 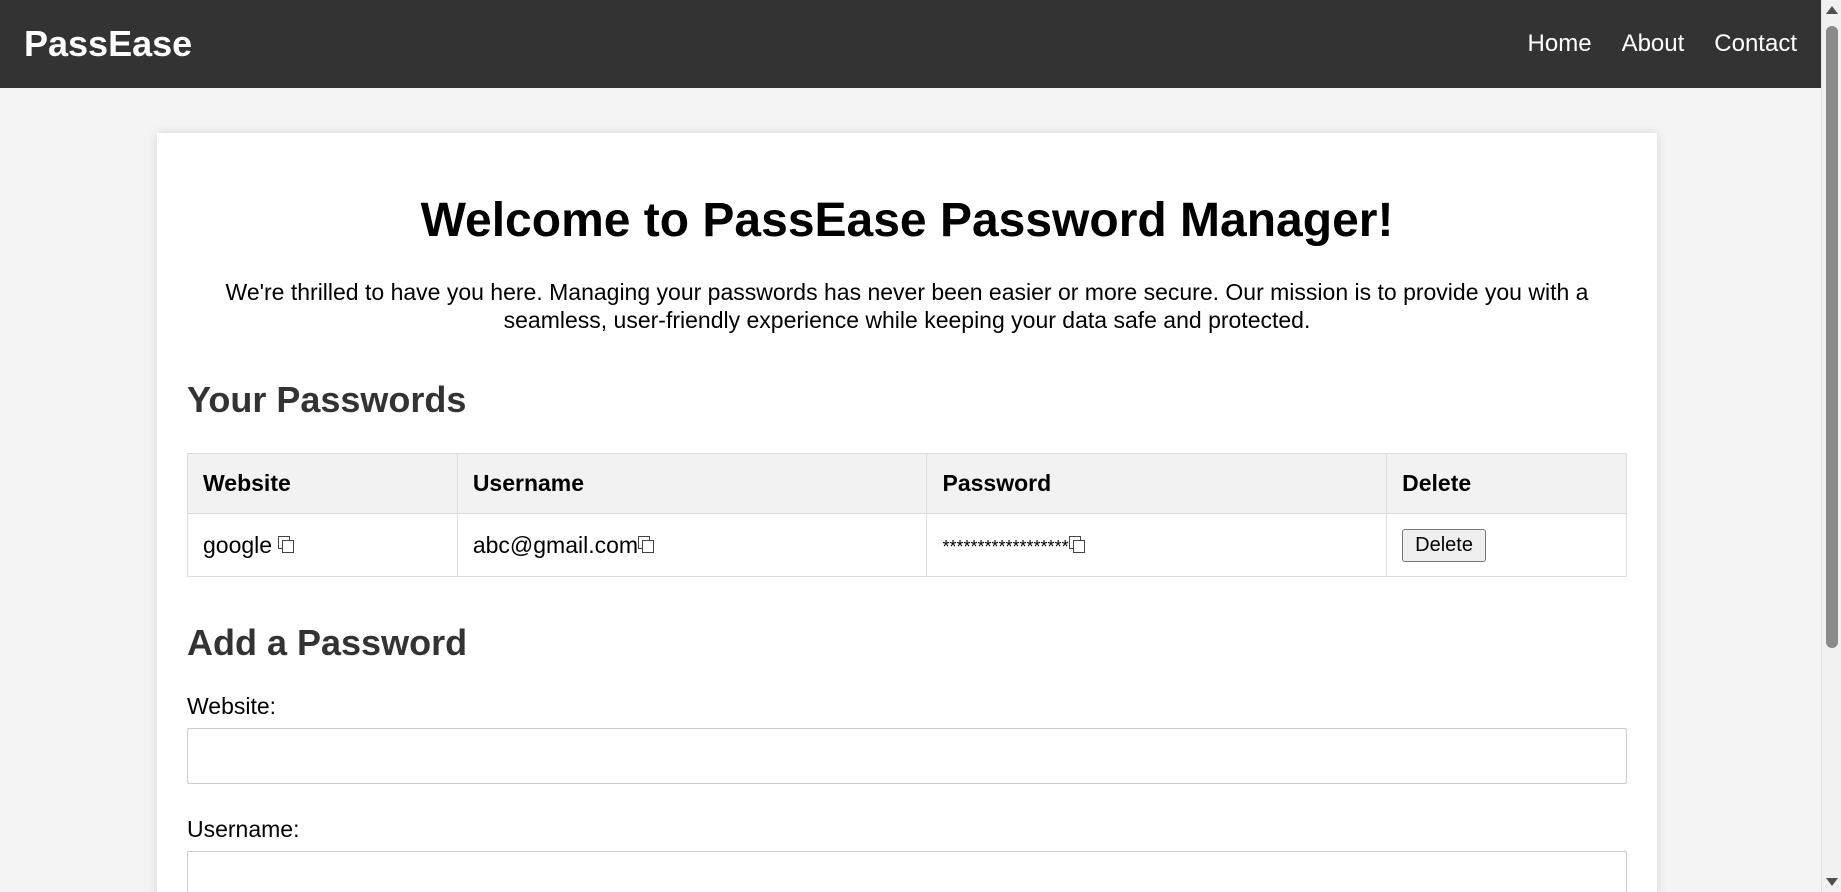 I want to click on page-scrollbar, so click(x=1831, y=446).